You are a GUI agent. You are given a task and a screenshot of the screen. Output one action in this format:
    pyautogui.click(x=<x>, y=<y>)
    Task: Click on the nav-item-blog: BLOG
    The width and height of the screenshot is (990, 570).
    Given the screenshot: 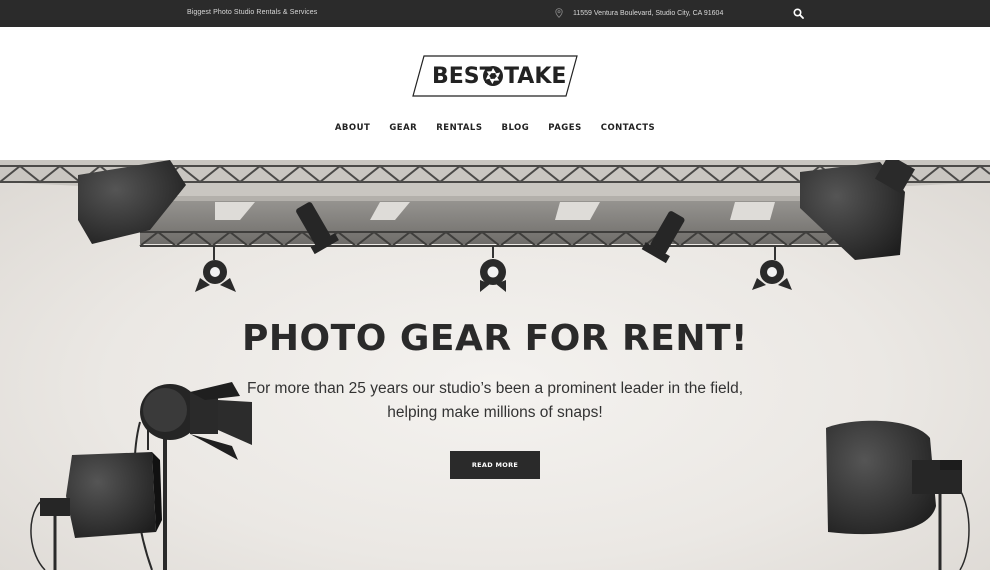 What is the action you would take?
    pyautogui.click(x=515, y=128)
    